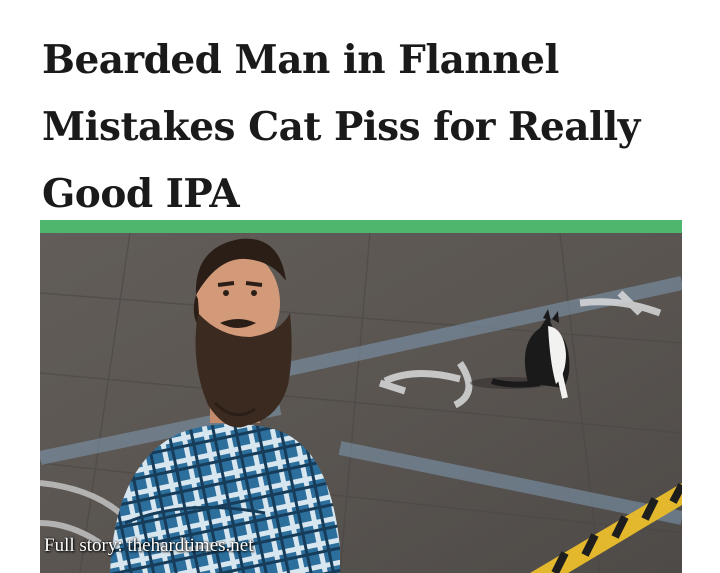 Image resolution: width=720 pixels, height=573 pixels. Describe the element at coordinates (361, 226) in the screenshot. I see `accent-bar` at that location.